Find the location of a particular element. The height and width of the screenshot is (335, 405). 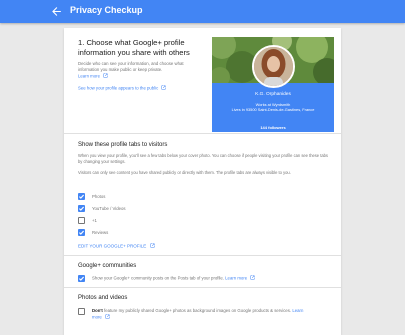

tab-option-youtube: YouTube / Videos is located at coordinates (102, 208).